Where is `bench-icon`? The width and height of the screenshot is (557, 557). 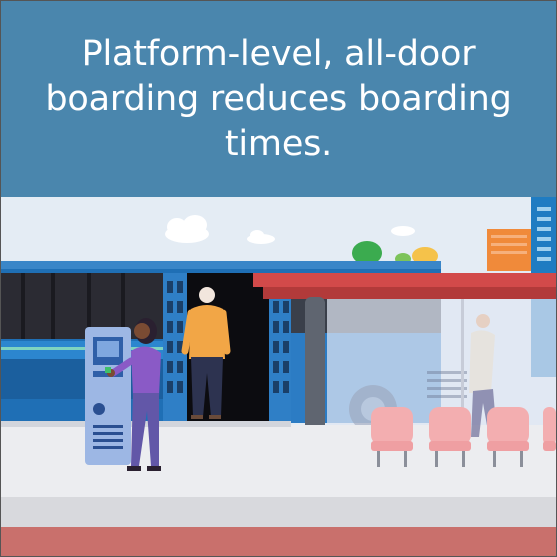 bench-icon is located at coordinates (549, 429).